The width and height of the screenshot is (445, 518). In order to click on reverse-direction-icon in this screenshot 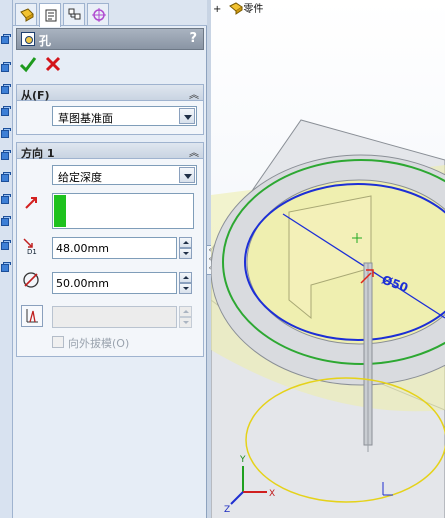, I will do `click(31, 203)`.